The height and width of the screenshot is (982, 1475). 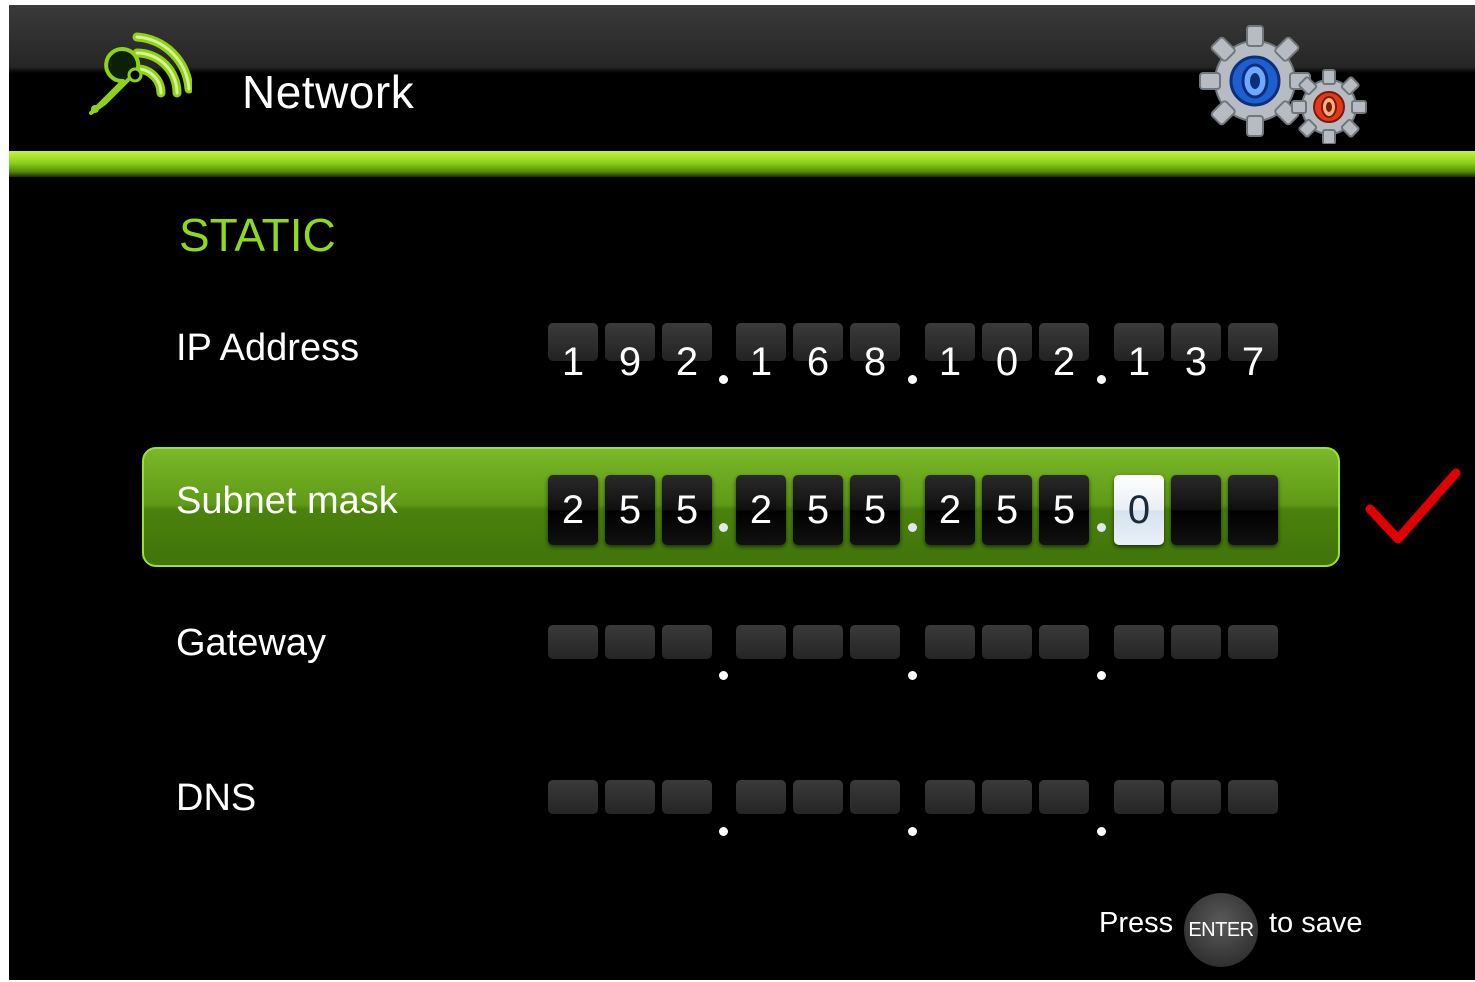 What do you see at coordinates (1253, 353) in the screenshot?
I see `ip-digit-12: 7` at bounding box center [1253, 353].